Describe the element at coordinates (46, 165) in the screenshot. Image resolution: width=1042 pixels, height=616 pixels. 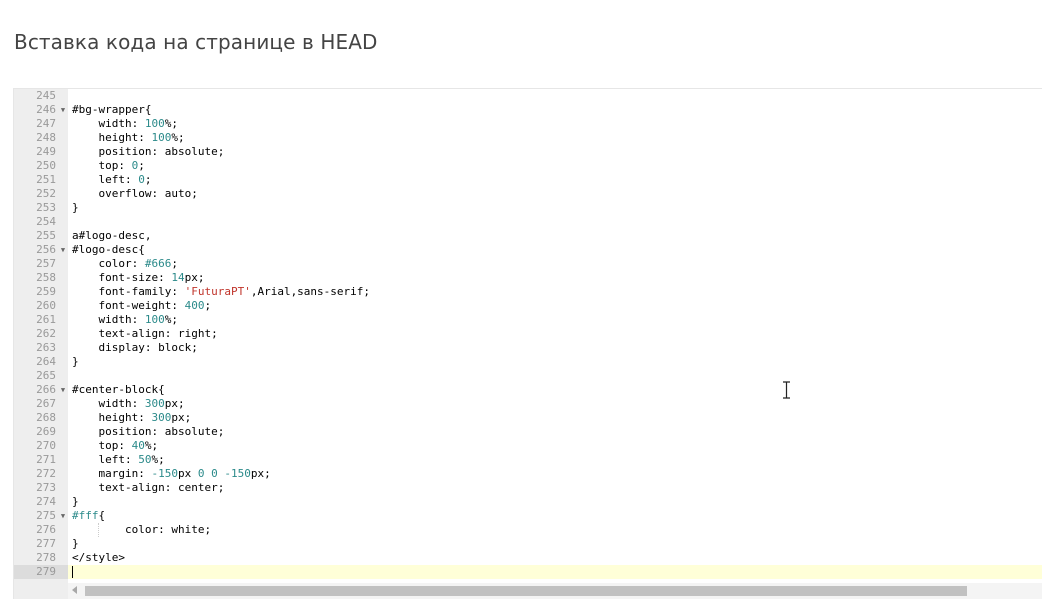
I see `line-number: 250` at that location.